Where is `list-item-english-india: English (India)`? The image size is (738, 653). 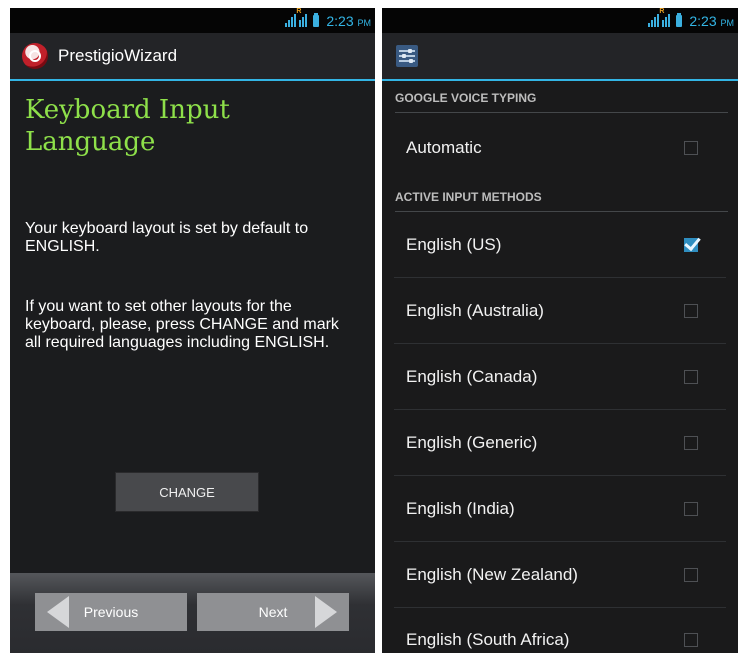 list-item-english-india: English (India) is located at coordinates (560, 509).